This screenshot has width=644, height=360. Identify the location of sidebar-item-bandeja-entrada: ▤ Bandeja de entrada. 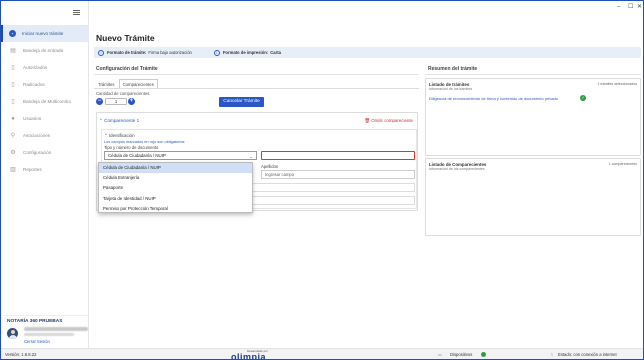
(45, 50).